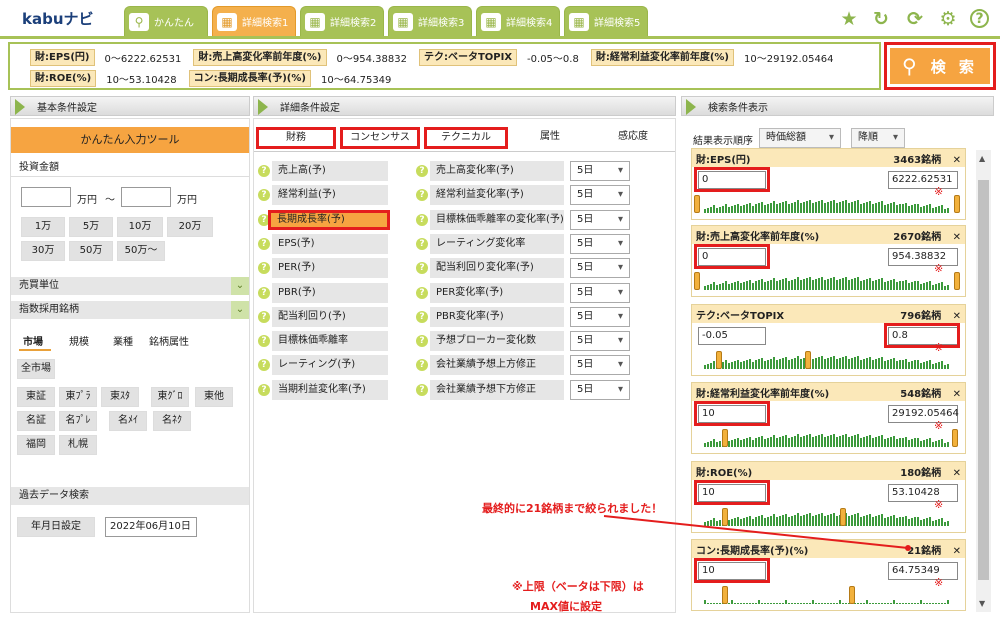  Describe the element at coordinates (56, 527) in the screenshot. I see `date-setting-button: 年月日設定` at that location.